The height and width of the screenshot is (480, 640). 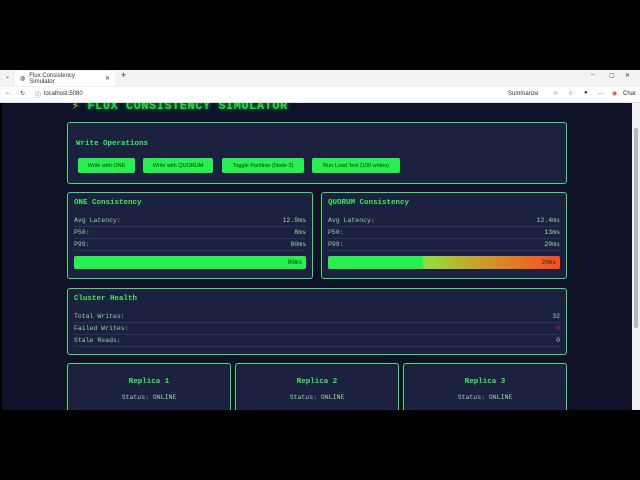 What do you see at coordinates (108, 203) in the screenshot?
I see `panel-heading: ONE Consistency` at bounding box center [108, 203].